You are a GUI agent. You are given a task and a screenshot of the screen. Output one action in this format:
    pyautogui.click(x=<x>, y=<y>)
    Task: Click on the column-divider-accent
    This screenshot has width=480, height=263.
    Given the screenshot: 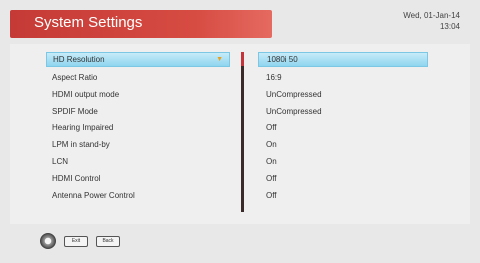 What is the action you would take?
    pyautogui.click(x=242, y=59)
    